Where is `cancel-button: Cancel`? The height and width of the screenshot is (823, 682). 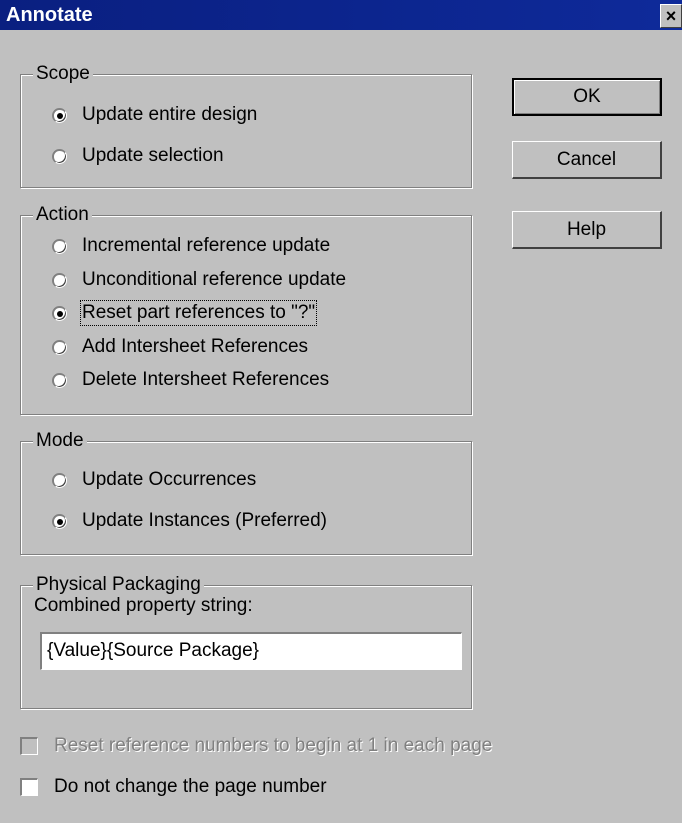
cancel-button: Cancel is located at coordinates (587, 160).